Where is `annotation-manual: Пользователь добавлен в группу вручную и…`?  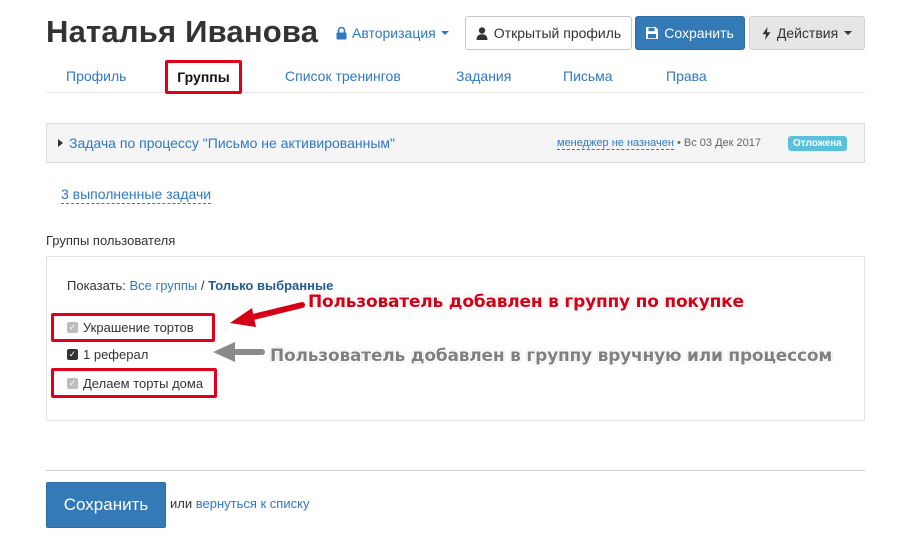 annotation-manual: Пользователь добавлен в группу вручную и… is located at coordinates (551, 356).